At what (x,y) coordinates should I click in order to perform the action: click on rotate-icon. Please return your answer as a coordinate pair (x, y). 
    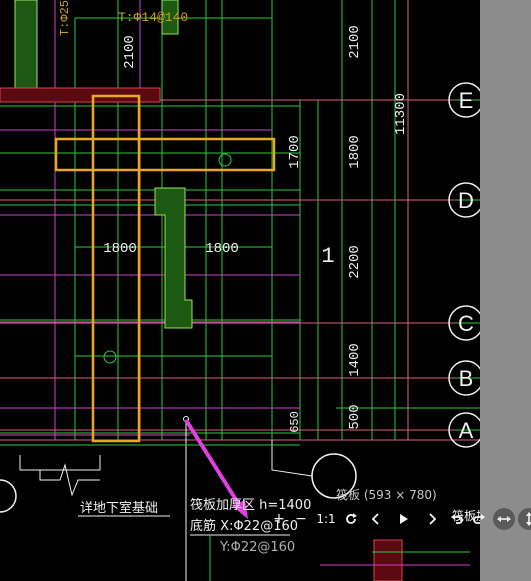
    Looking at the image, I should click on (351, 518).